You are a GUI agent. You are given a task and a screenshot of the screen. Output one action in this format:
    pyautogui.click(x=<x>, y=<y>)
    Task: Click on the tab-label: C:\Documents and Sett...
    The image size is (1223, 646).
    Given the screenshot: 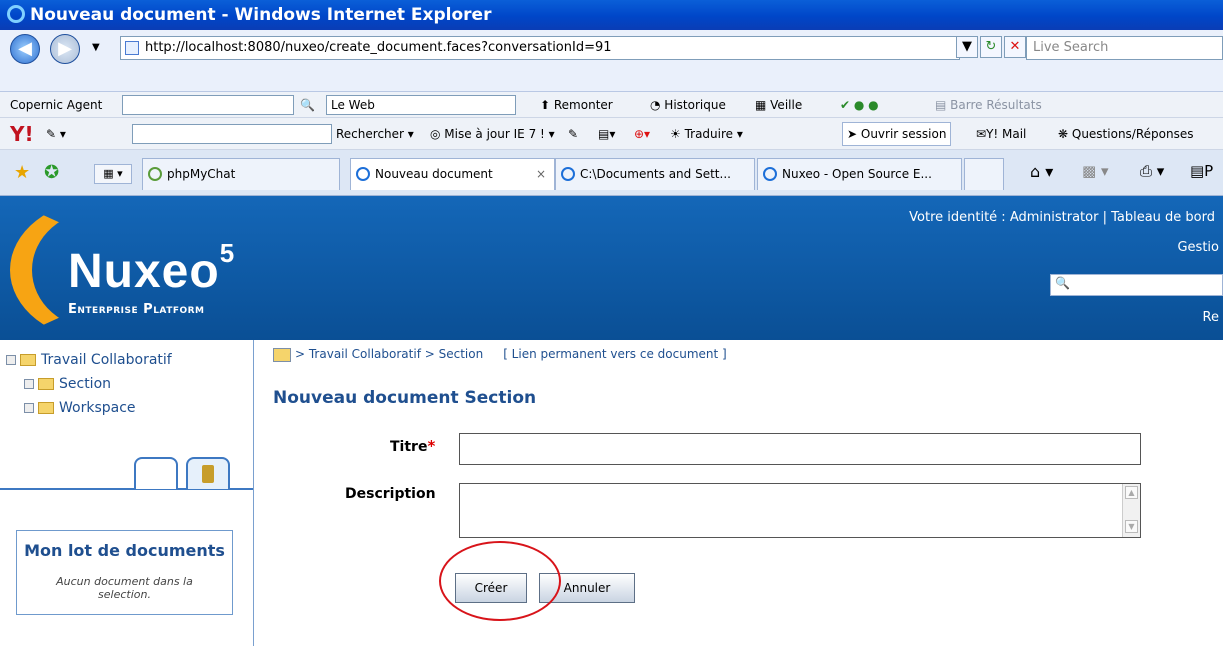 What is the action you would take?
    pyautogui.click(x=655, y=174)
    